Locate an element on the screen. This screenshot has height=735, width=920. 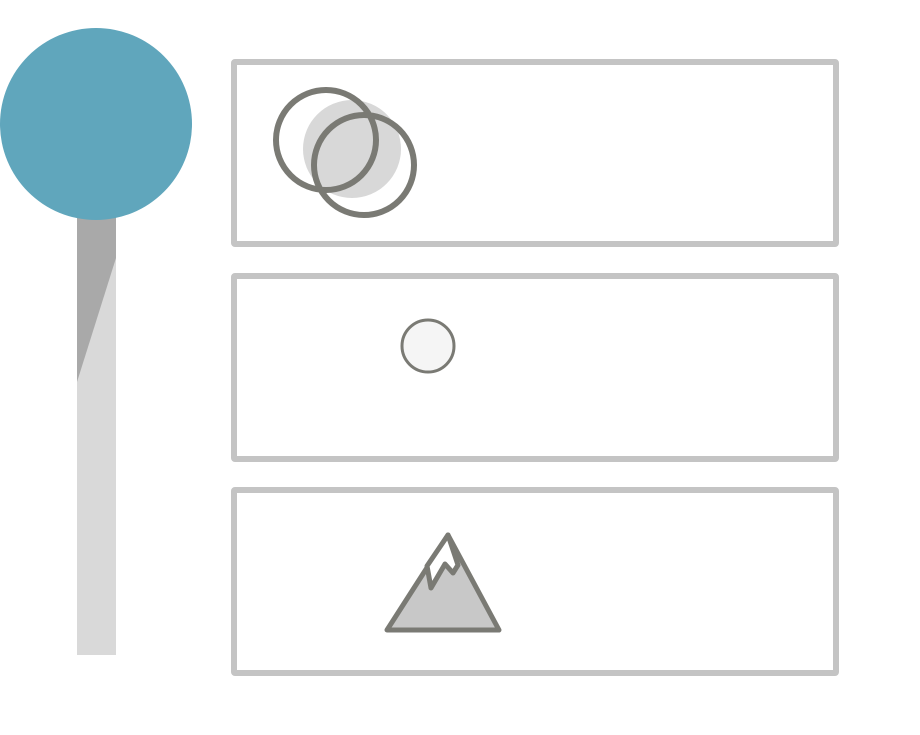
dot-circle is located at coordinates (428, 346).